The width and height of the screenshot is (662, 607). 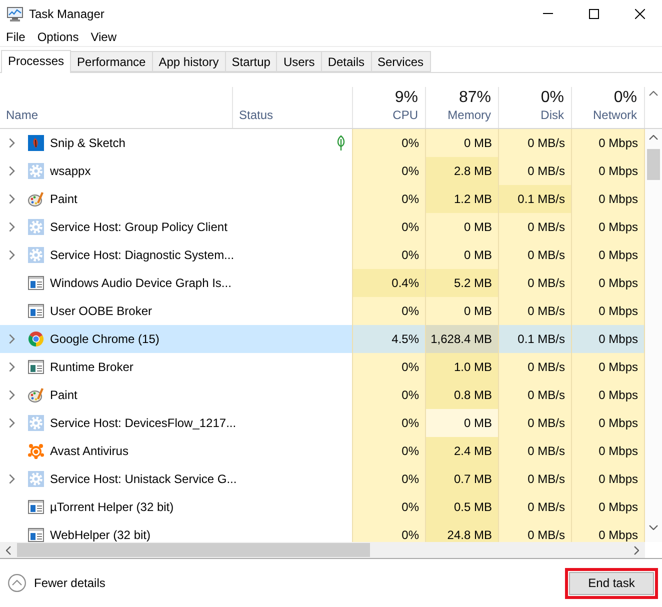 I want to click on column-header: Network, so click(x=614, y=115).